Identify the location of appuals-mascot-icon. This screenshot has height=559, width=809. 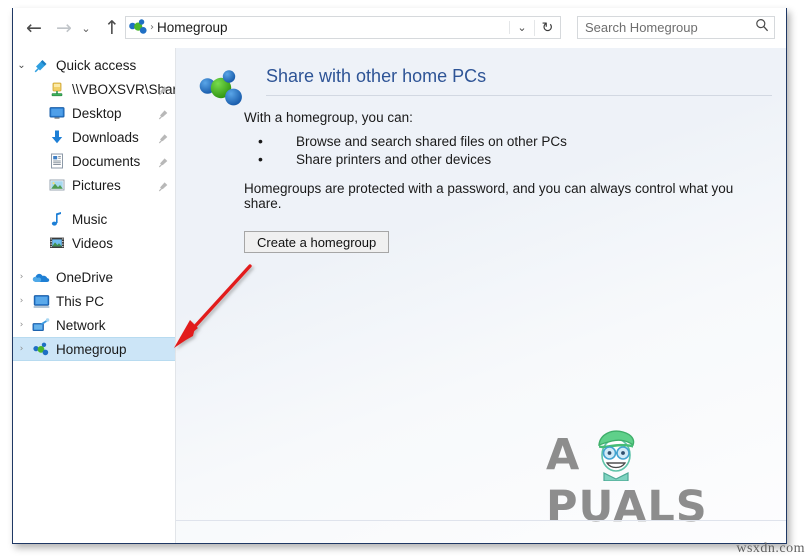
(616, 453).